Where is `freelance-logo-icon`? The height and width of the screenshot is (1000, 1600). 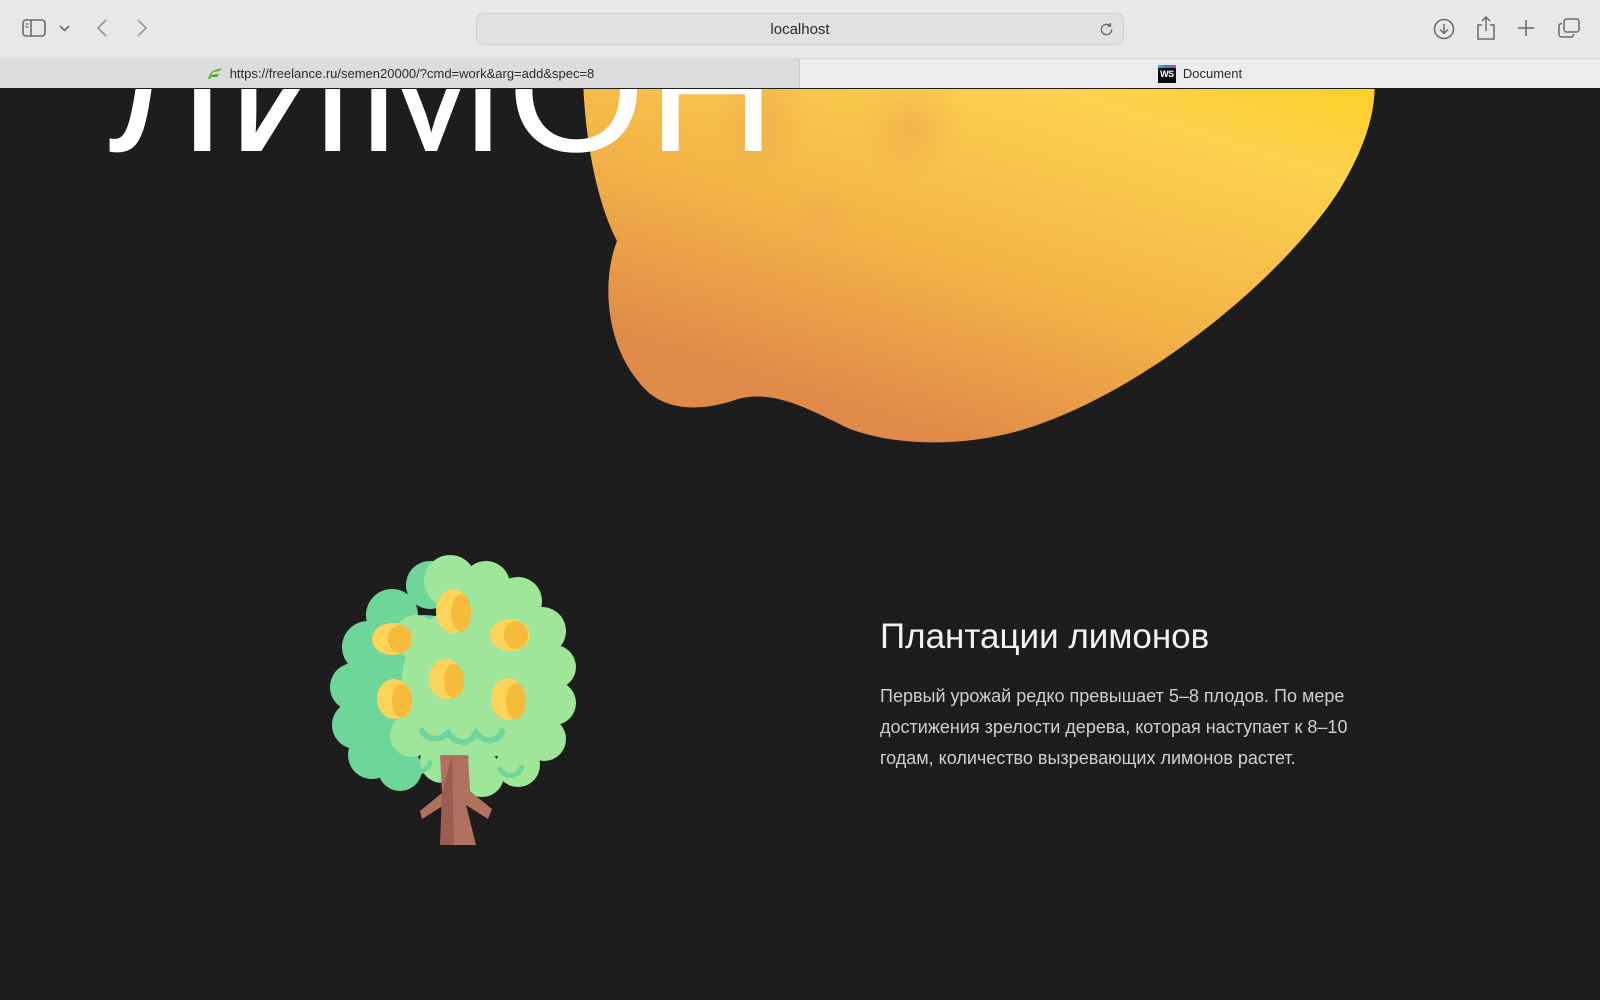
freelance-logo-icon is located at coordinates (214, 74).